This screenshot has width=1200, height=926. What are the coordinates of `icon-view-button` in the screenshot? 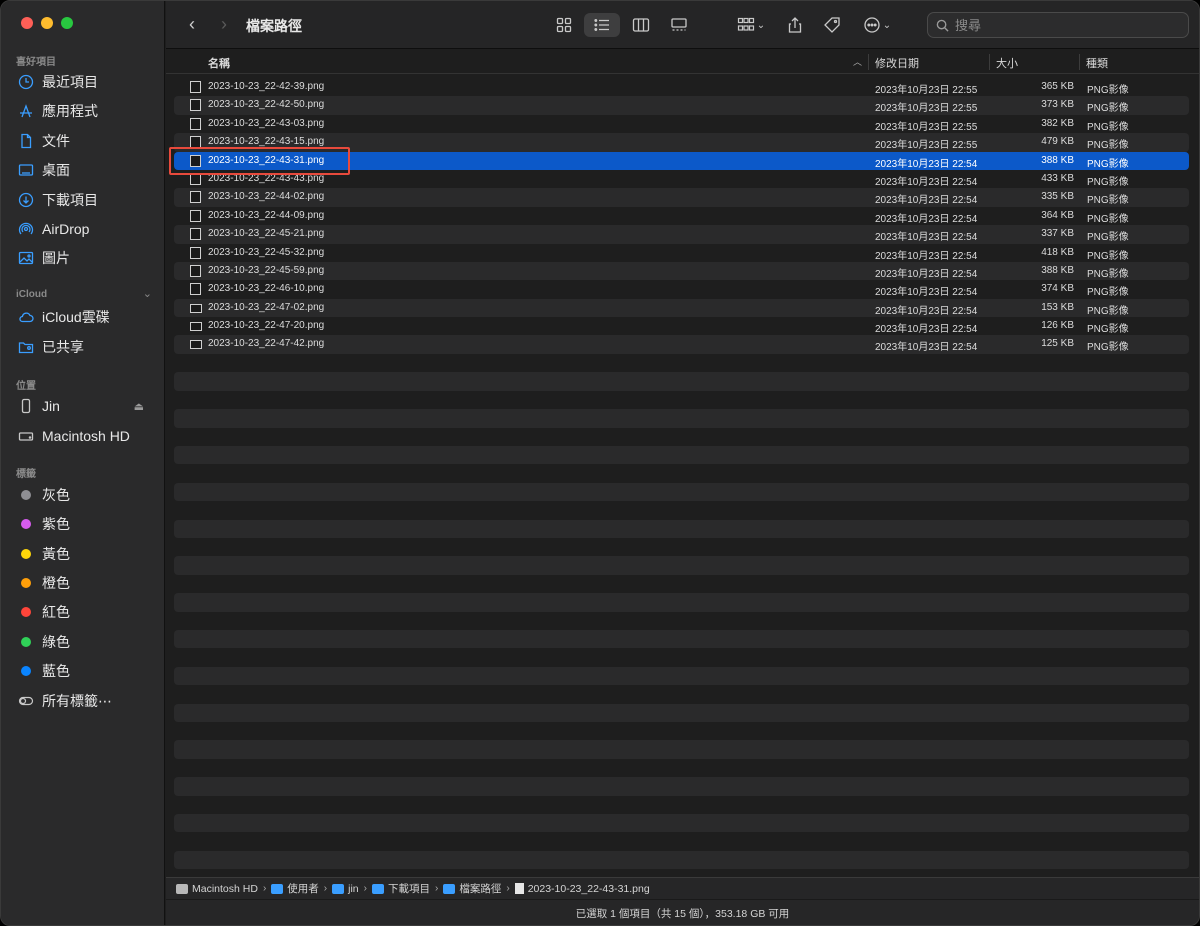 It's located at (564, 25).